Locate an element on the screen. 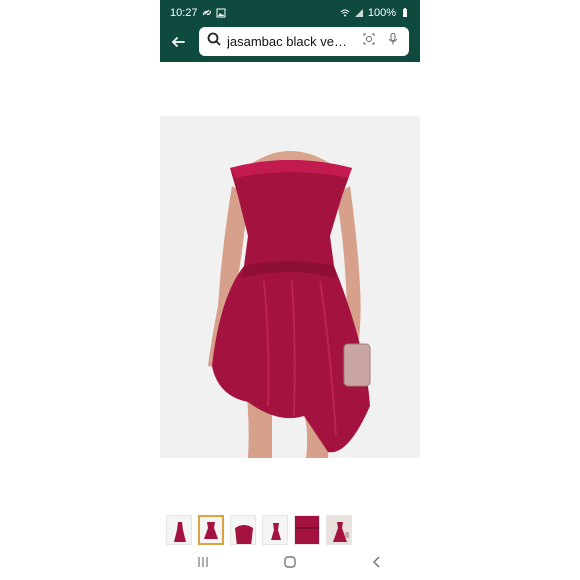  android-navigation-bar is located at coordinates (290, 564).